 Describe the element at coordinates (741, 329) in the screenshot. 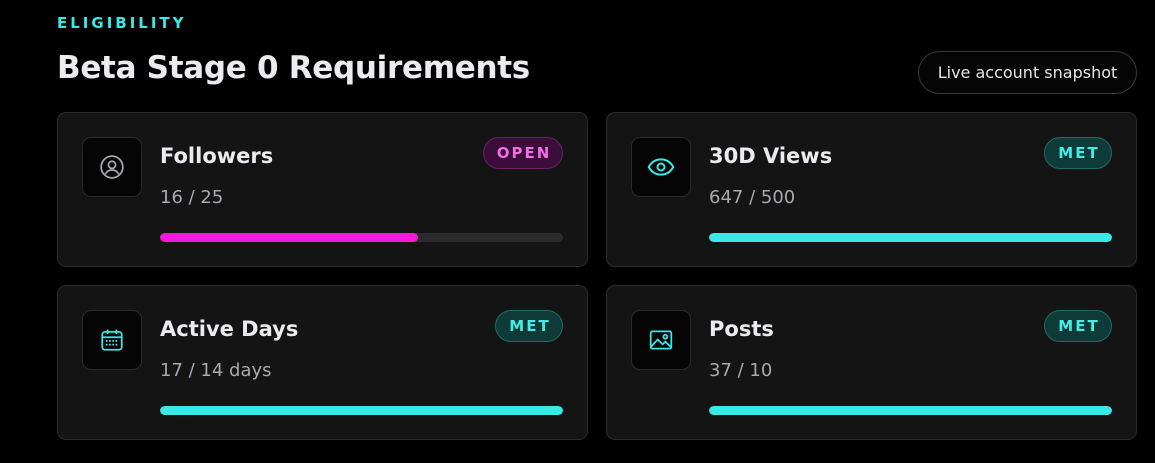

I see `requirement-label: Posts` at that location.